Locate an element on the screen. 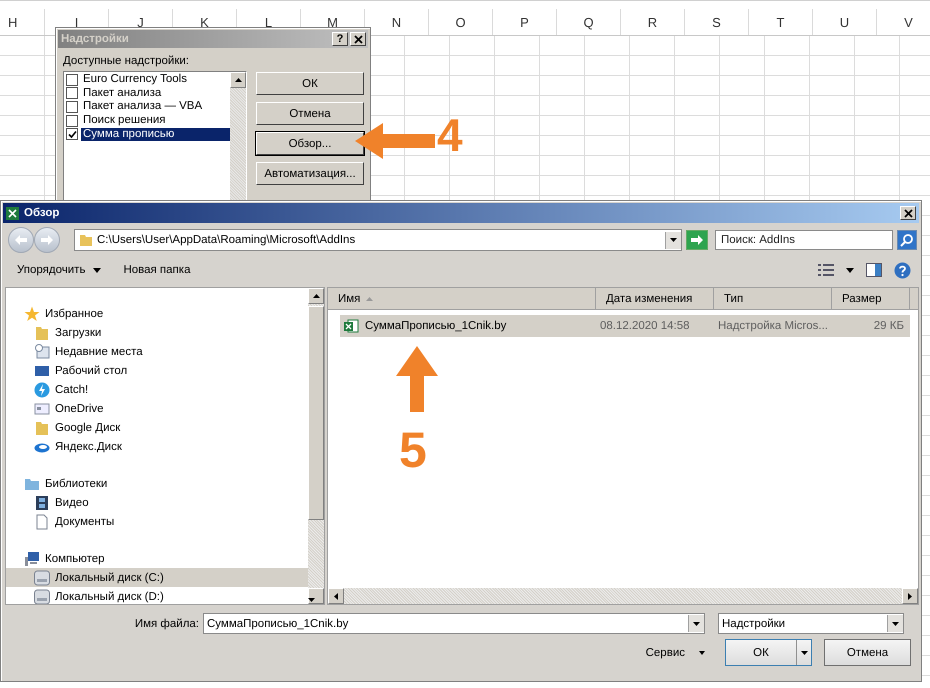 The height and width of the screenshot is (688, 930). document-icon is located at coordinates (42, 522).